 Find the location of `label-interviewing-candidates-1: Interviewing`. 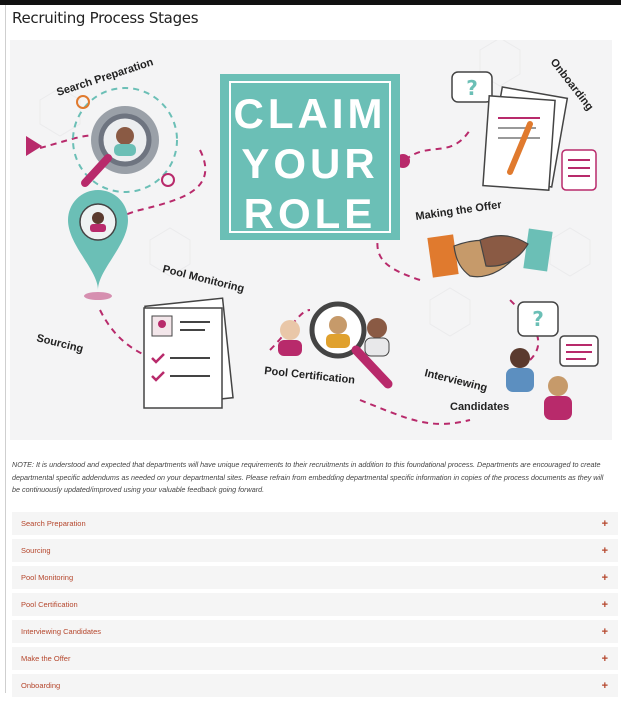

label-interviewing-candidates-1: Interviewing is located at coordinates (455, 380).